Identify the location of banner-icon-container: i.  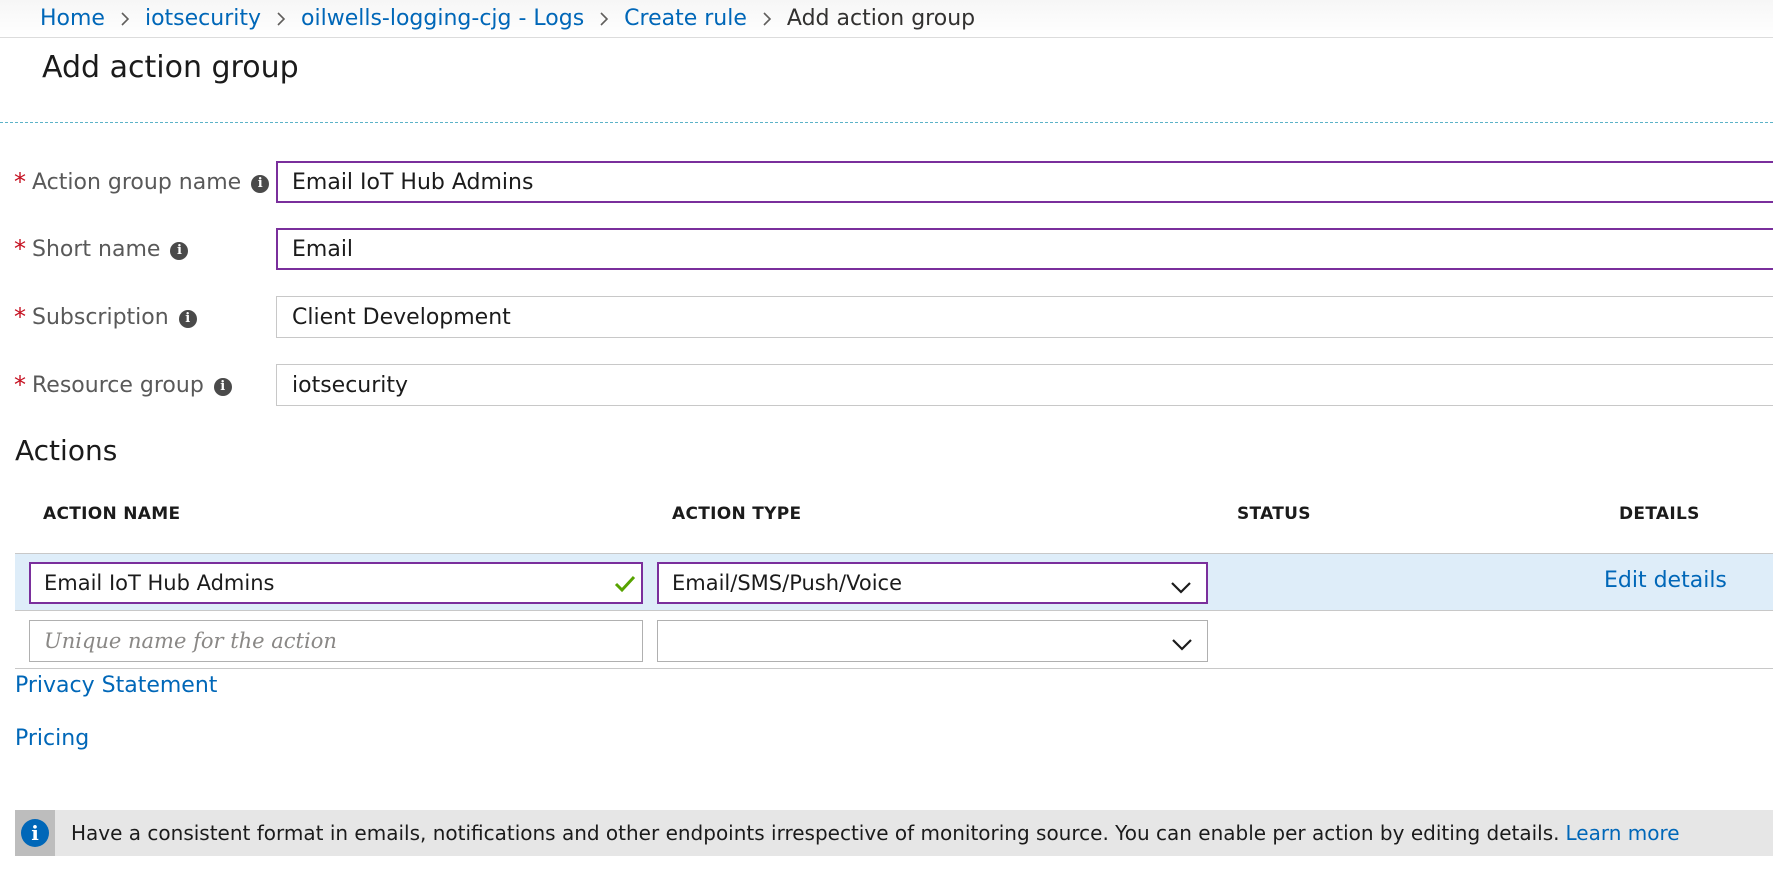
(35, 833).